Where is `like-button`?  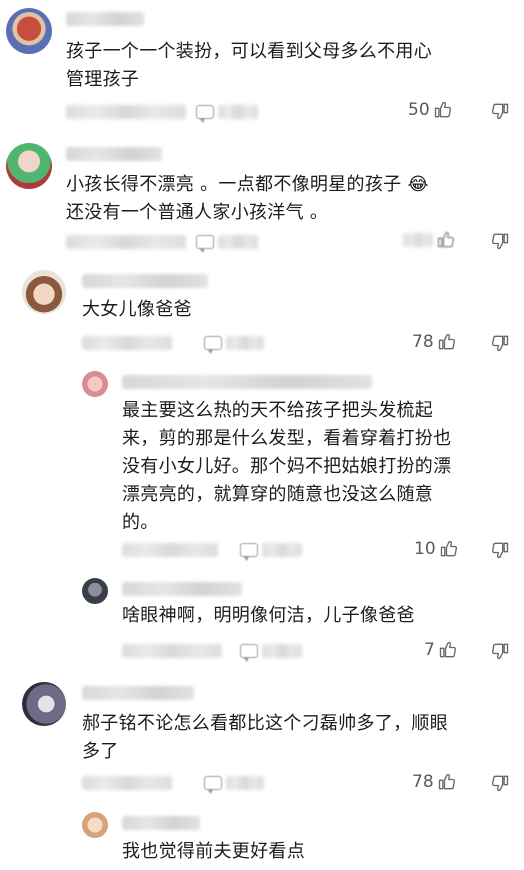
like-button is located at coordinates (428, 240).